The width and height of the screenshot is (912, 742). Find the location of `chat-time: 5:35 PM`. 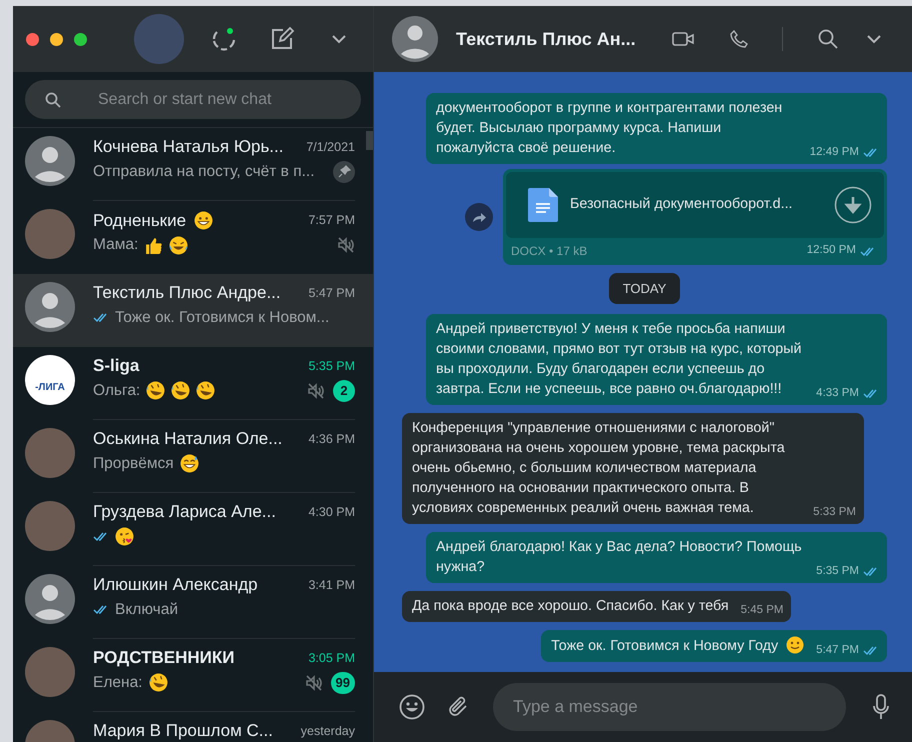

chat-time: 5:35 PM is located at coordinates (331, 366).